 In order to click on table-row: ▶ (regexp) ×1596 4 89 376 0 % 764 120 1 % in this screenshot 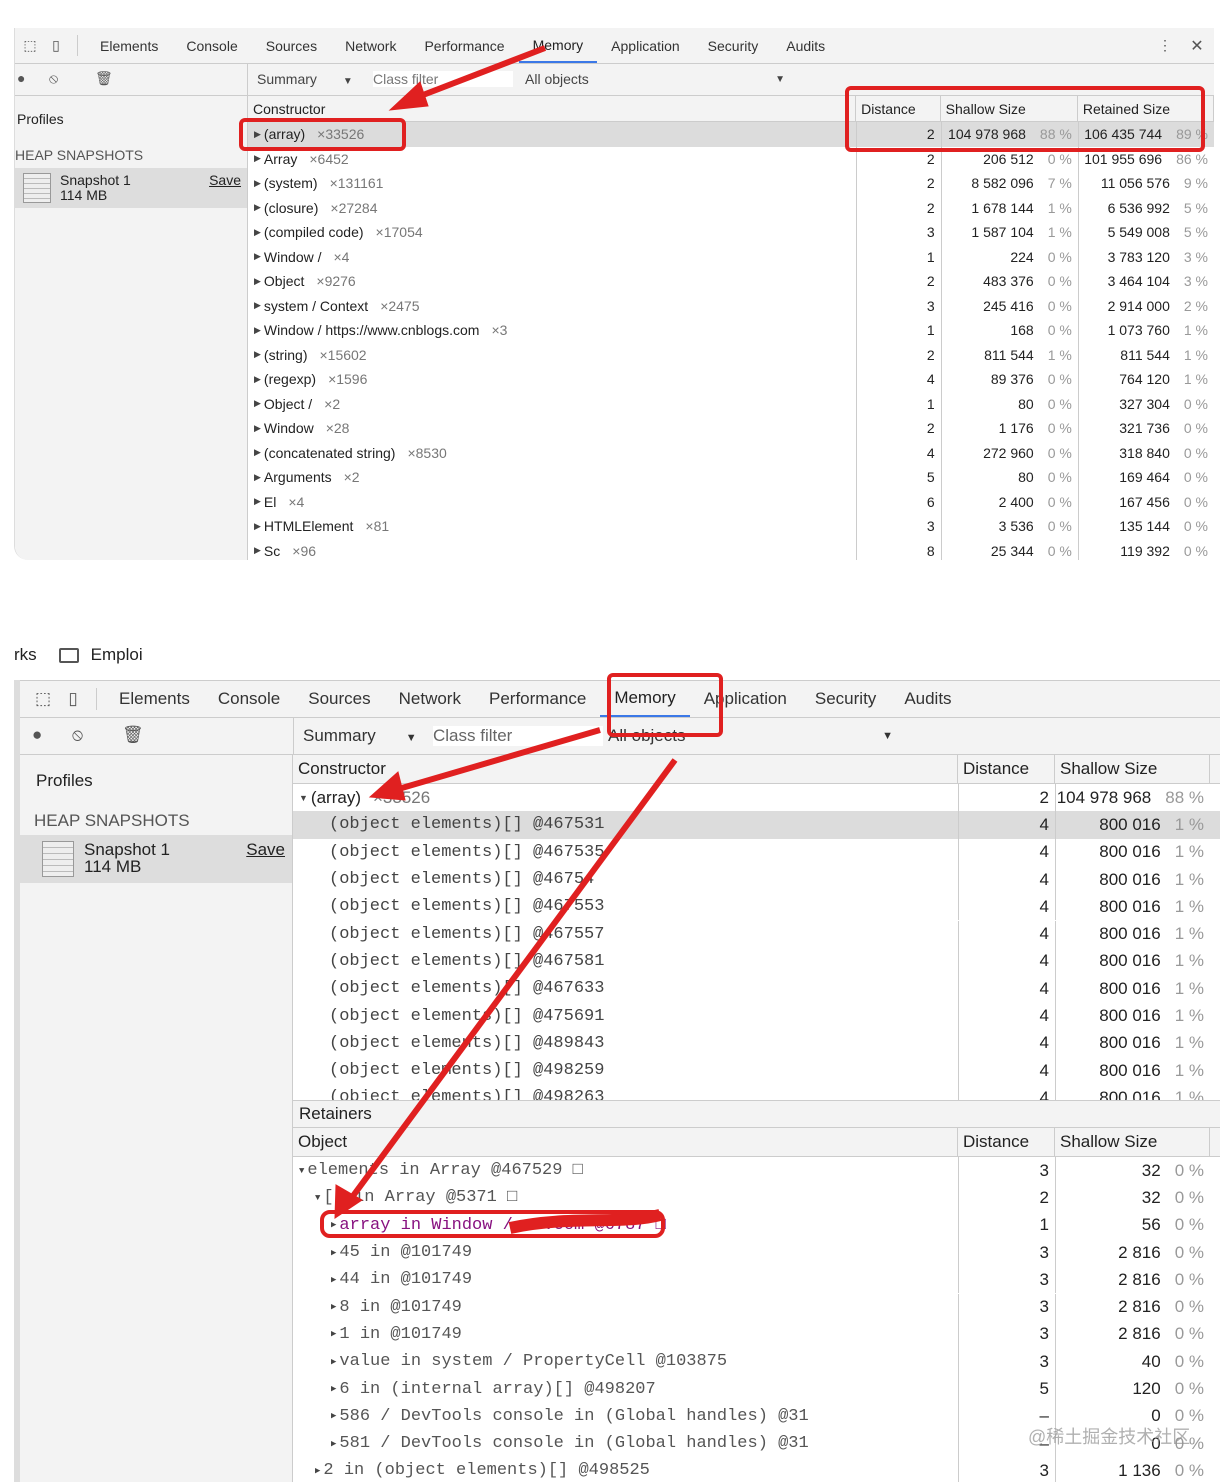, I will do `click(731, 379)`.